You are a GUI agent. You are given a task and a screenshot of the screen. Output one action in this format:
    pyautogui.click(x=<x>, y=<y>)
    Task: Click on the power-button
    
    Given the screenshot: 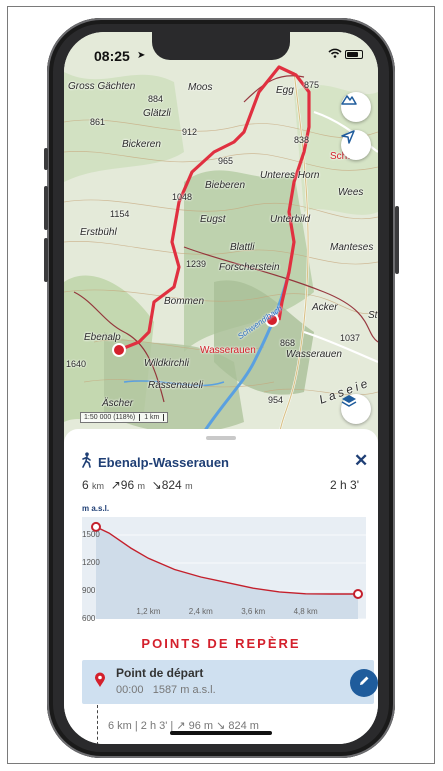 What is the action you would take?
    pyautogui.click(x=397, y=240)
    